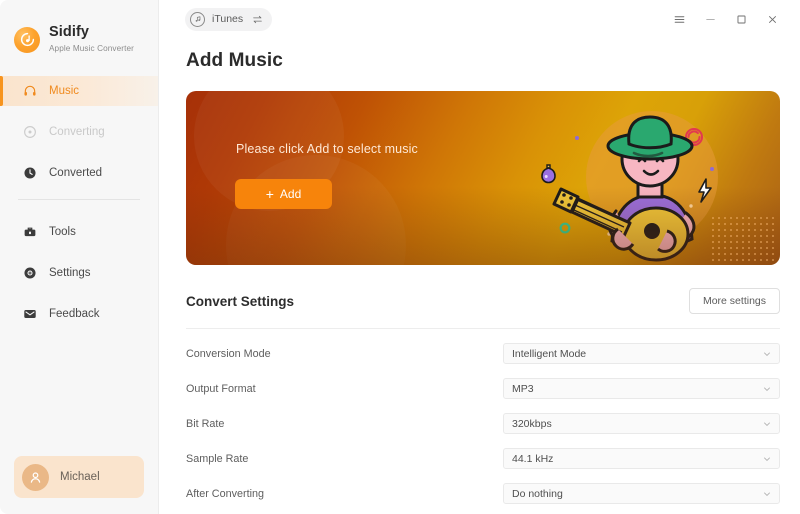 Image resolution: width=800 pixels, height=514 pixels. What do you see at coordinates (221, 388) in the screenshot?
I see `setting-label: Output Format` at bounding box center [221, 388].